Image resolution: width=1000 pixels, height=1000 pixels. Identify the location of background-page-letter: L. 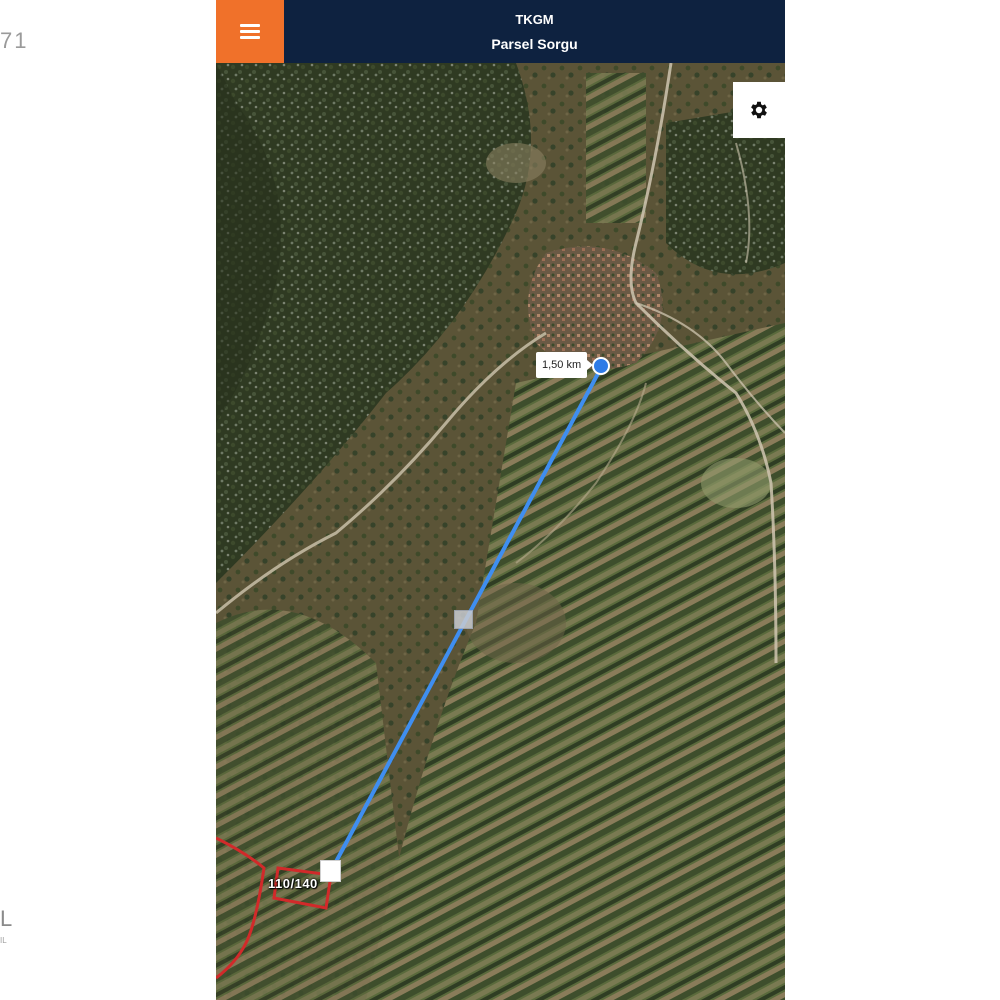
(6, 918).